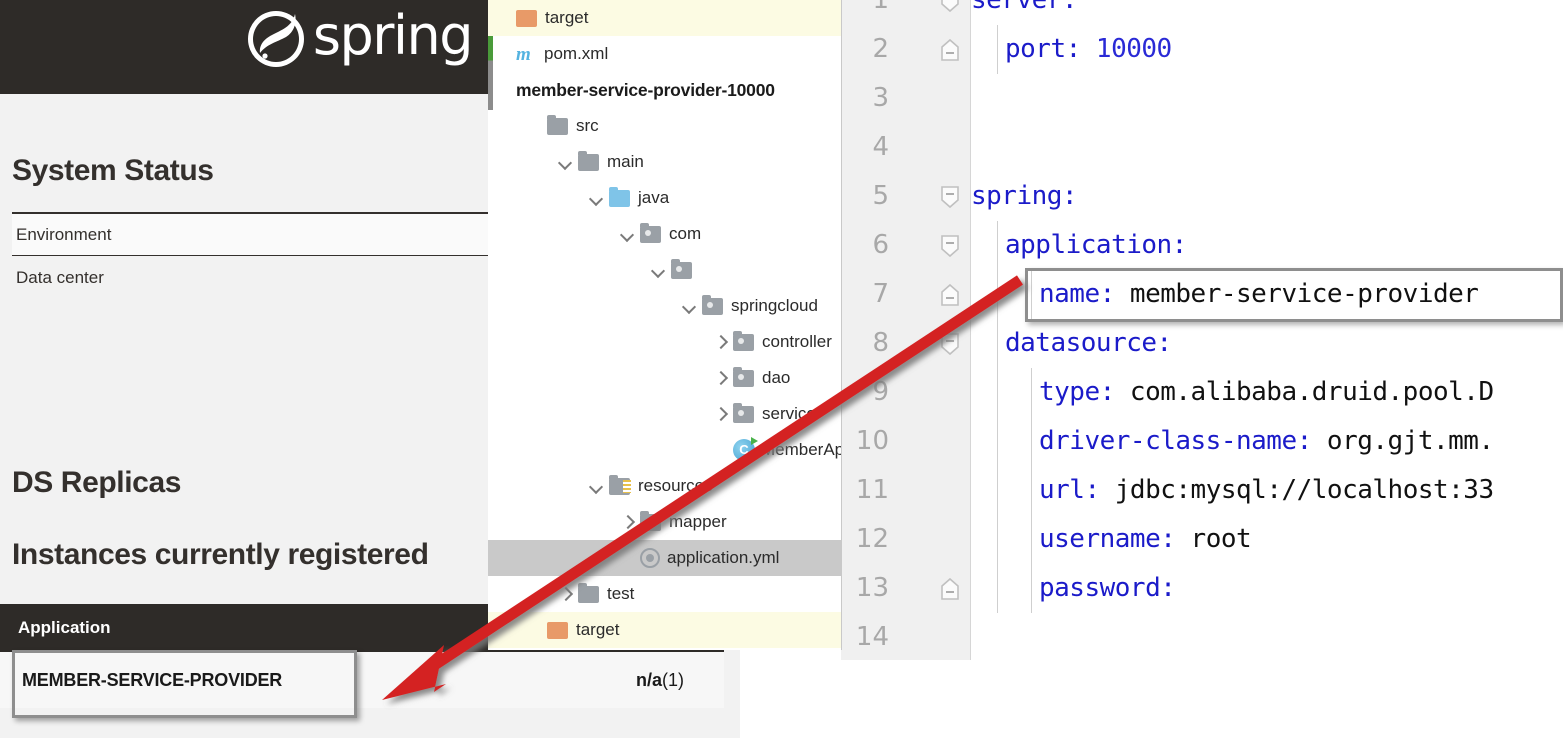 This screenshot has width=1563, height=743. What do you see at coordinates (276, 39) in the screenshot?
I see `spring-leaf-icon` at bounding box center [276, 39].